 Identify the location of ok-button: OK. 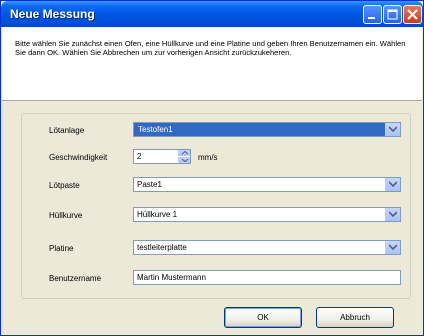
(263, 317).